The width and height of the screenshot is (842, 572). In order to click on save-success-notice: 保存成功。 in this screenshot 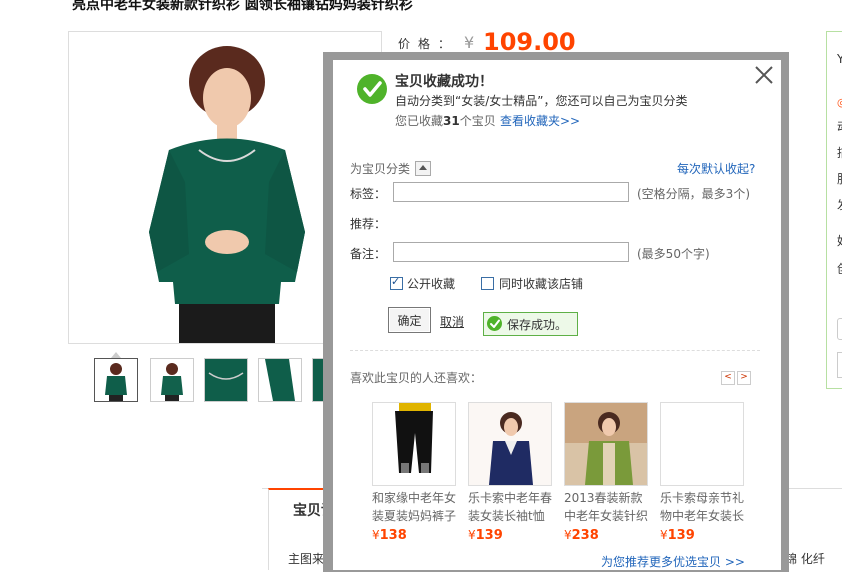, I will do `click(530, 324)`.